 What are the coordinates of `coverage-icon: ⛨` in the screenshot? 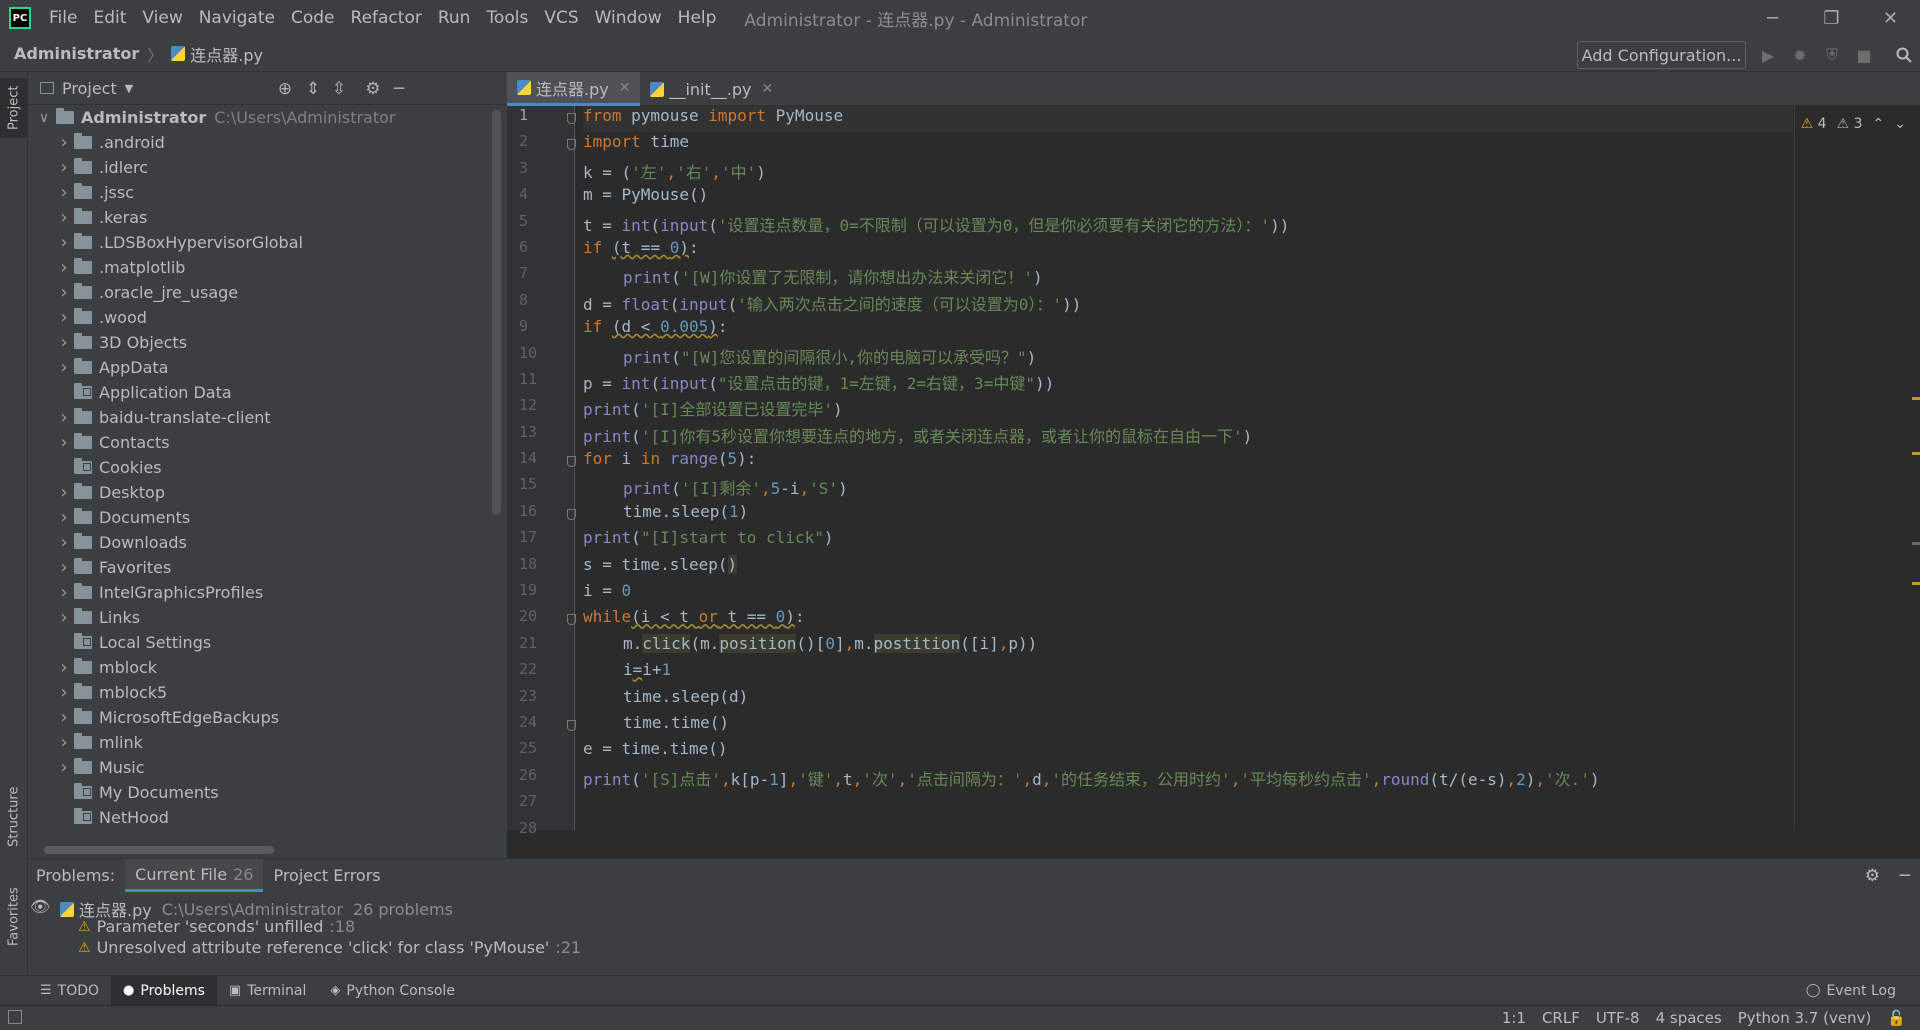 It's located at (1832, 55).